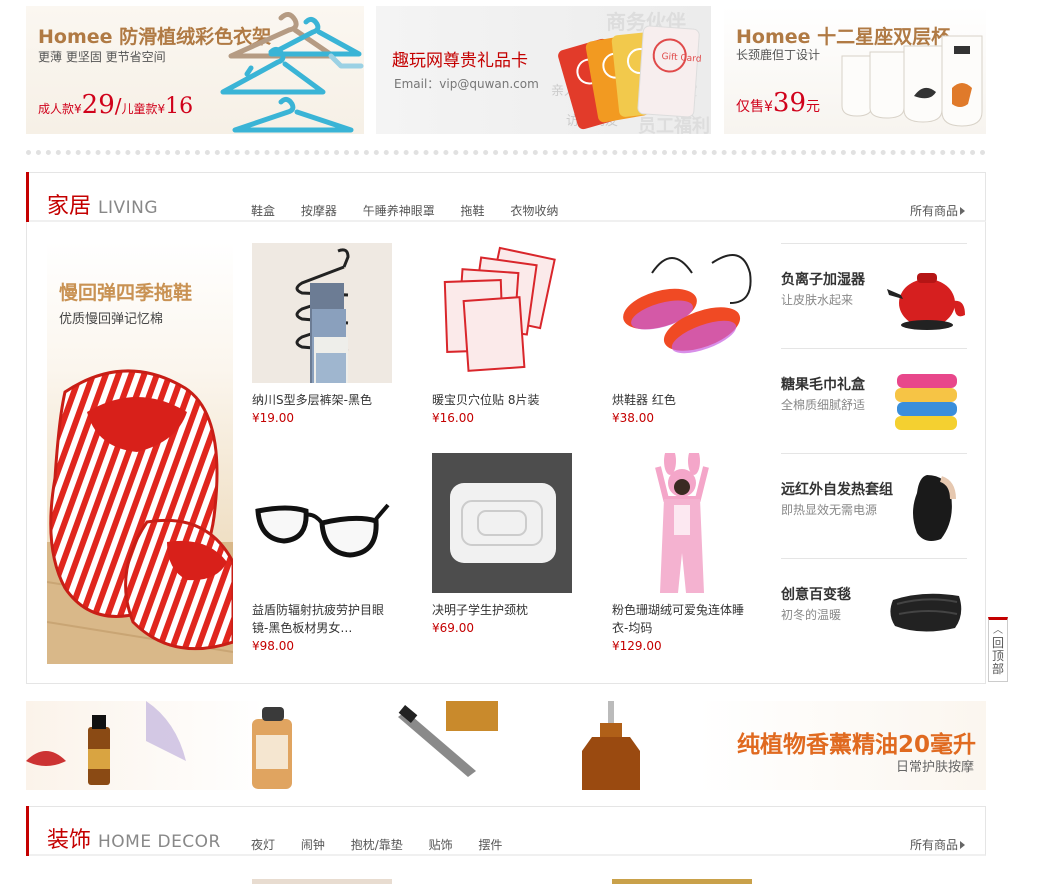 The width and height of the screenshot is (1047, 884). What do you see at coordinates (912, 81) in the screenshot?
I see `cups-image` at bounding box center [912, 81].